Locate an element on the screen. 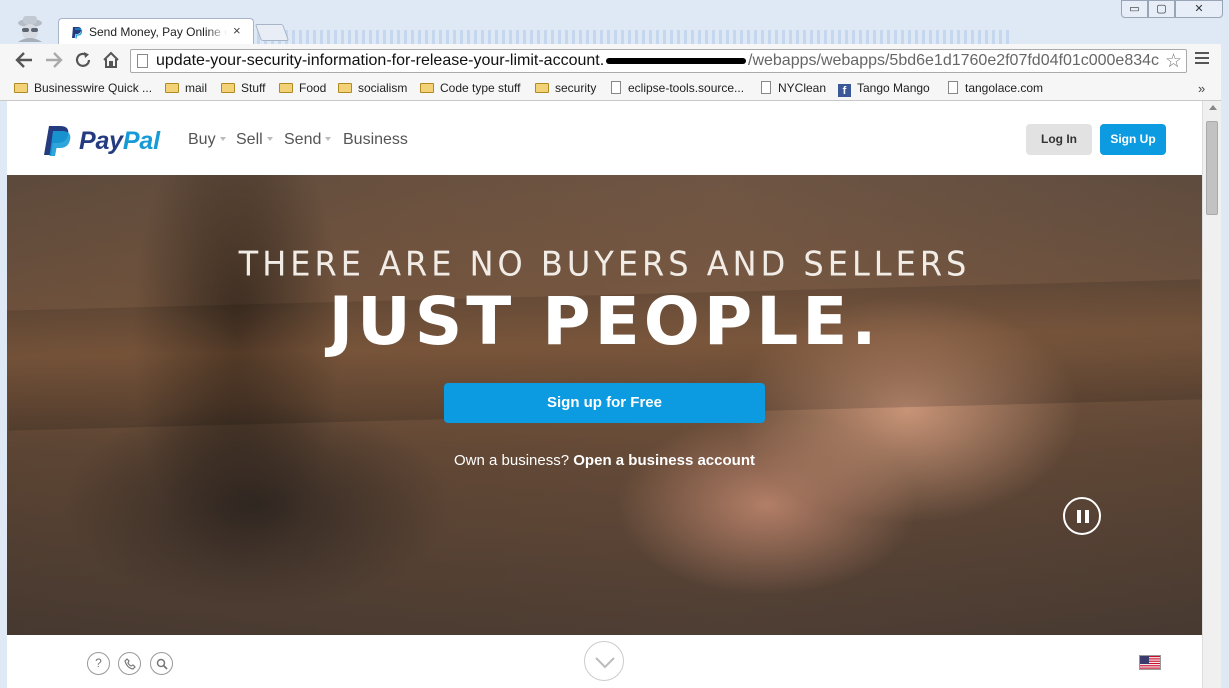 The height and width of the screenshot is (688, 1229). bookmark-label: Code type stuff is located at coordinates (480, 88).